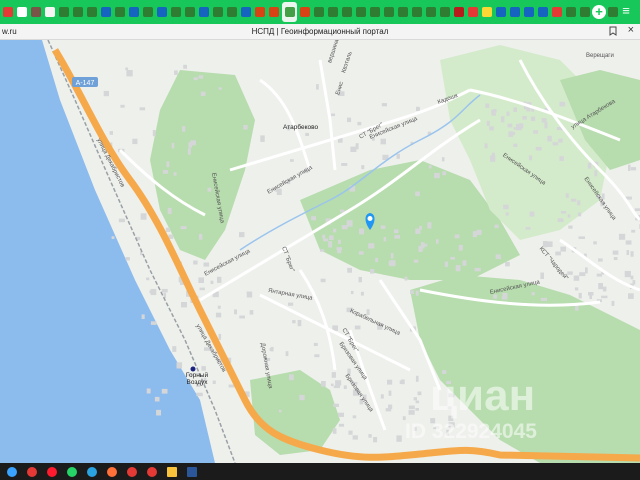  I want to click on tab-active, so click(289, 12).